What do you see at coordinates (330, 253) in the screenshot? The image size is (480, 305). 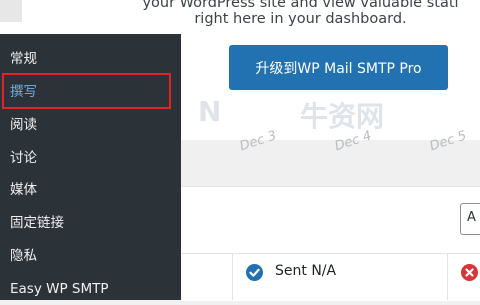 I see `table-divider` at bounding box center [330, 253].